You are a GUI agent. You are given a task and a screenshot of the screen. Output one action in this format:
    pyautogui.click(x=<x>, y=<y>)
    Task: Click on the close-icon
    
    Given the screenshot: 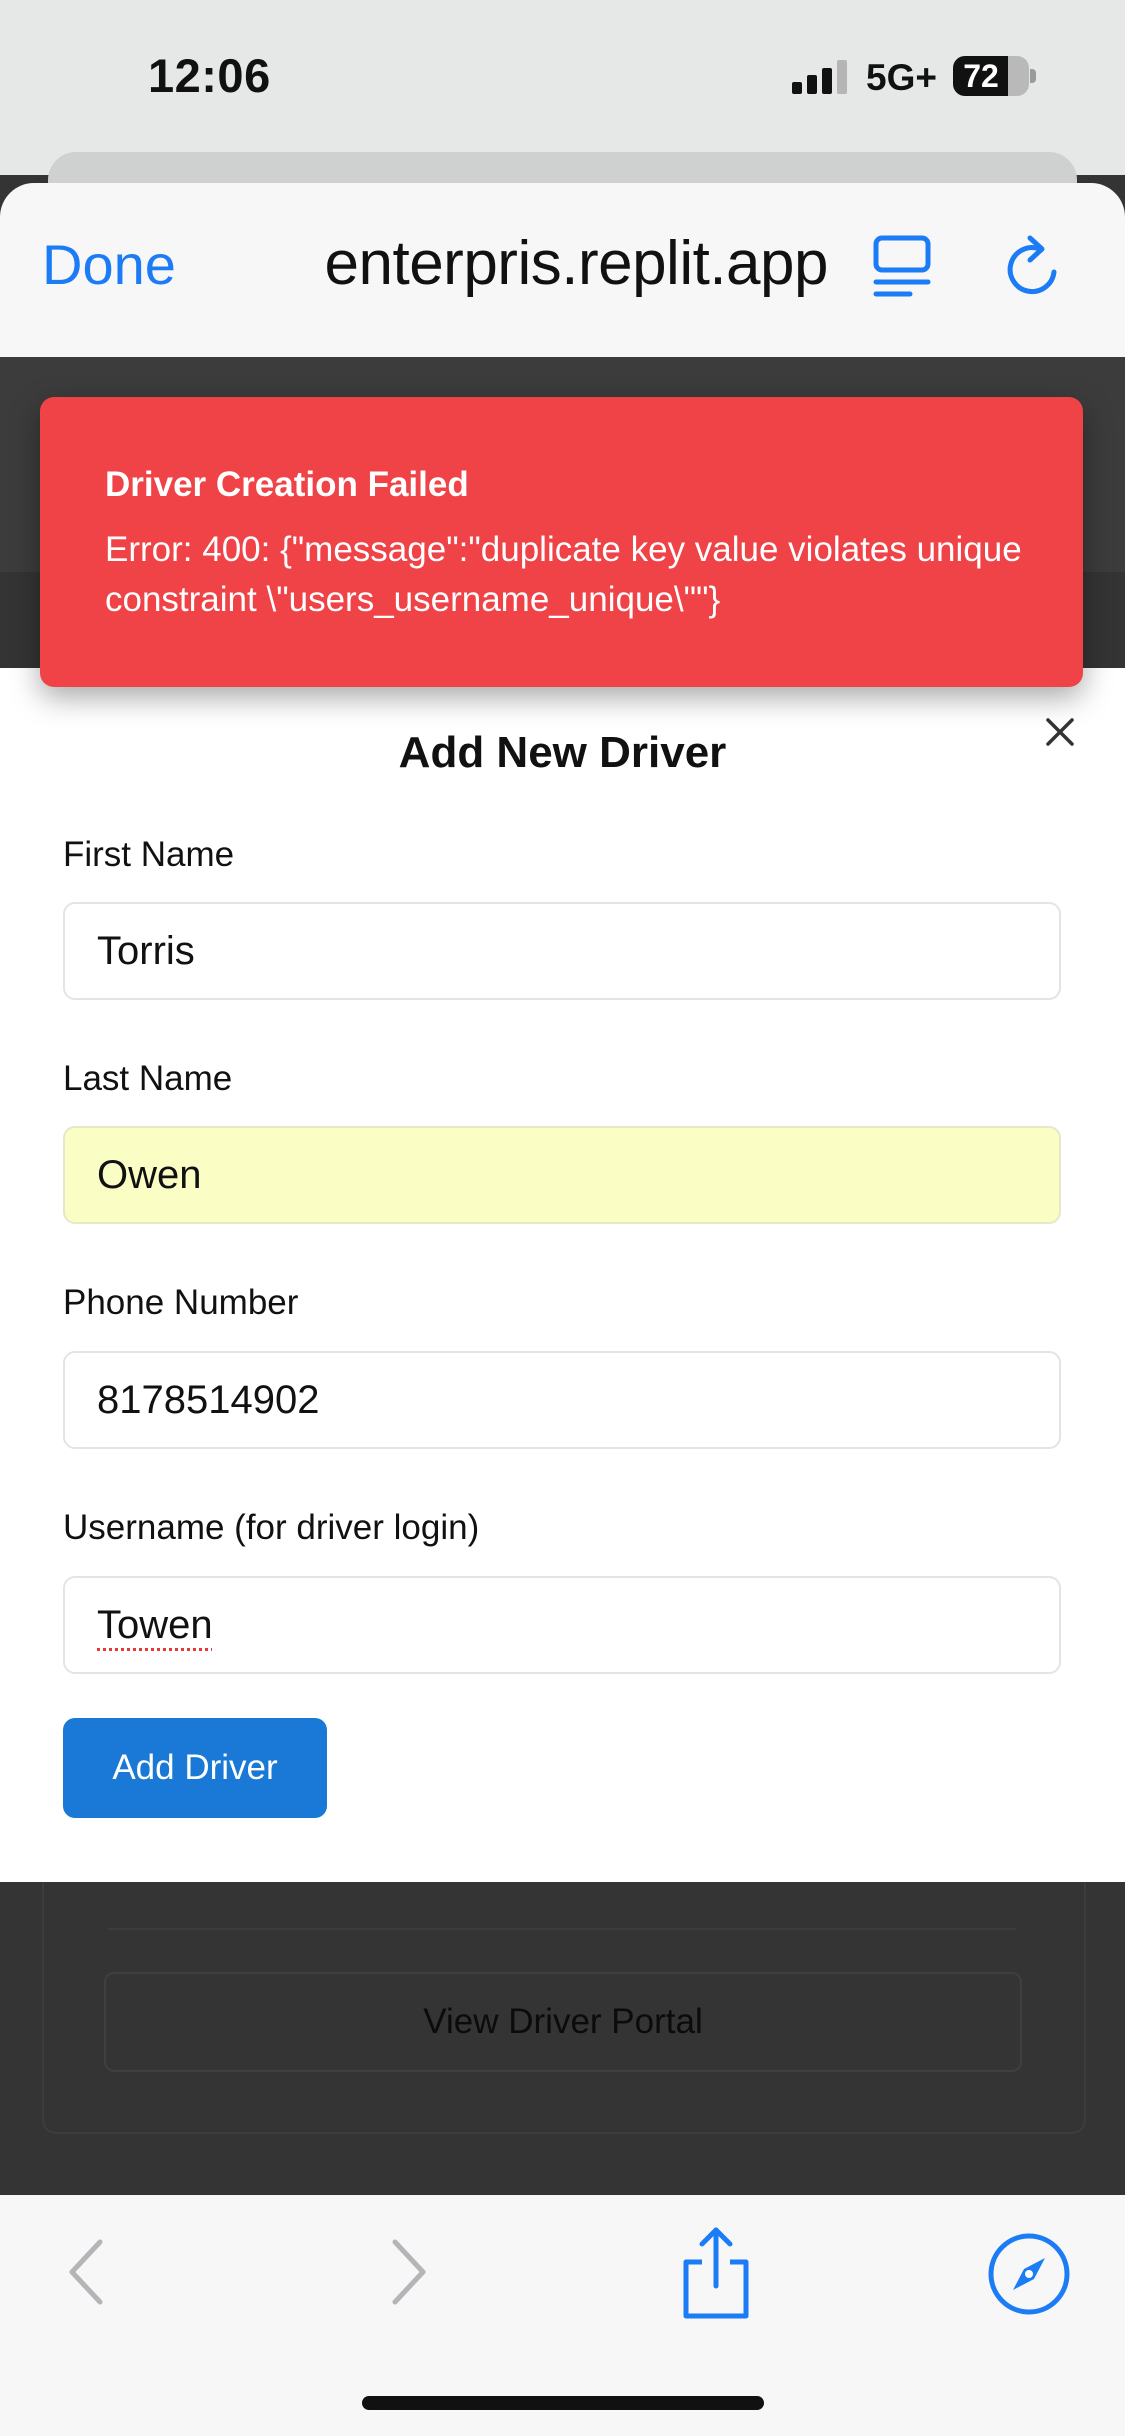 What is the action you would take?
    pyautogui.click(x=1060, y=732)
    